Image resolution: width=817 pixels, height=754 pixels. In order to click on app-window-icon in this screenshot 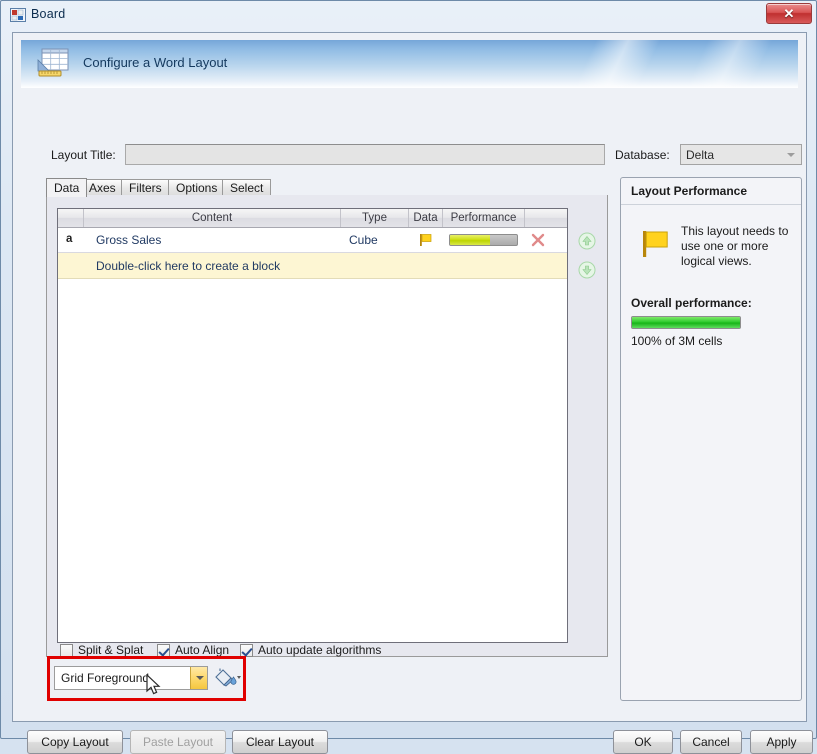, I will do `click(18, 15)`.